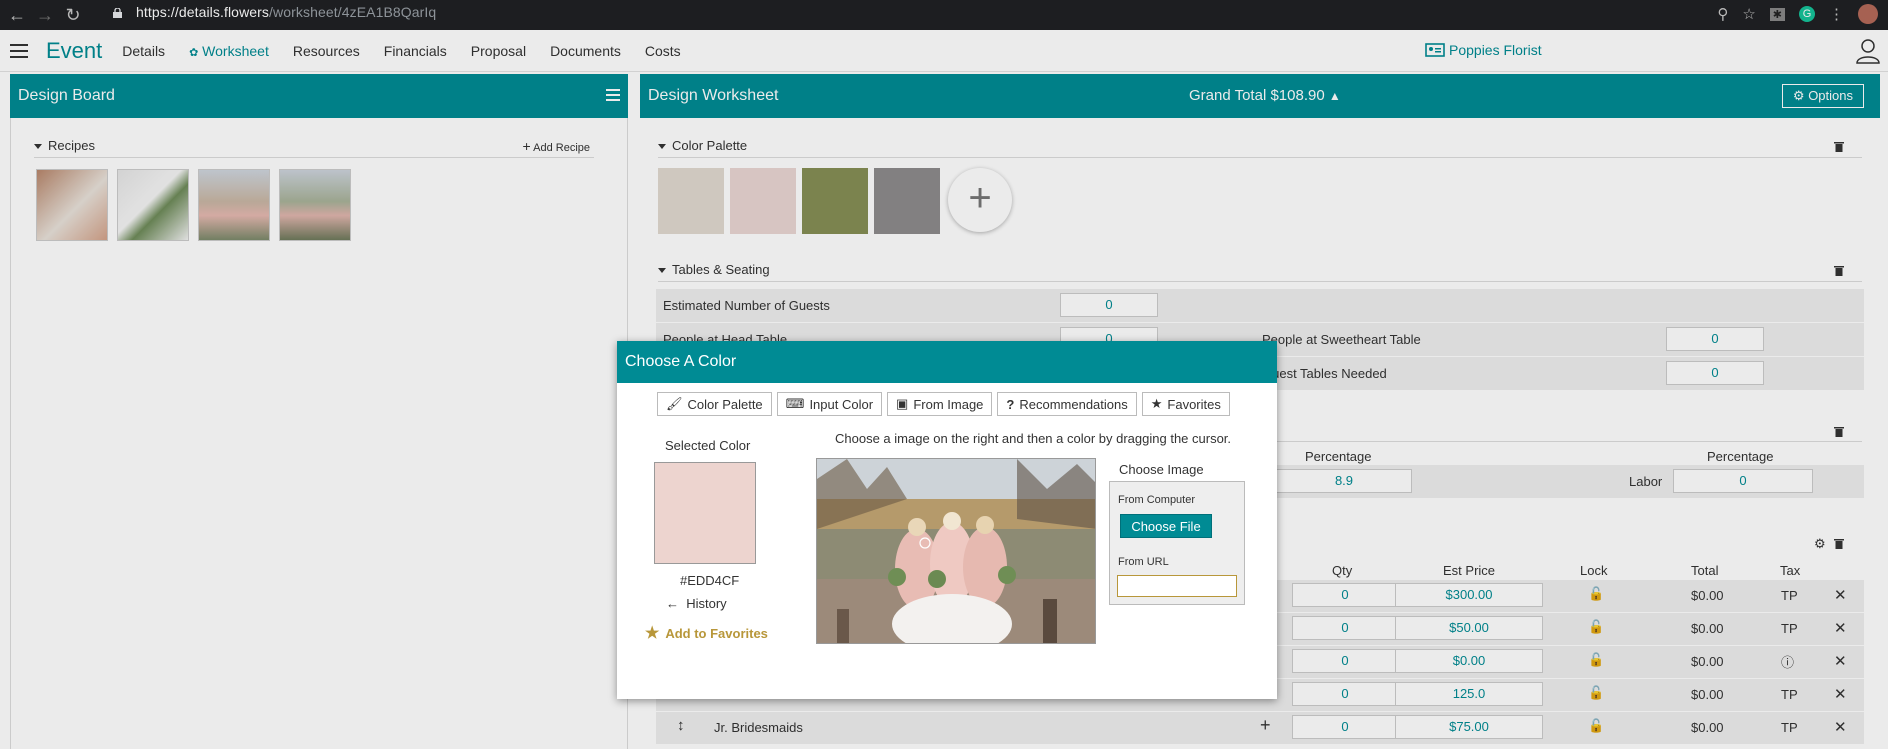 This screenshot has width=1888, height=749. I want to click on tab-label: From Image, so click(948, 404).